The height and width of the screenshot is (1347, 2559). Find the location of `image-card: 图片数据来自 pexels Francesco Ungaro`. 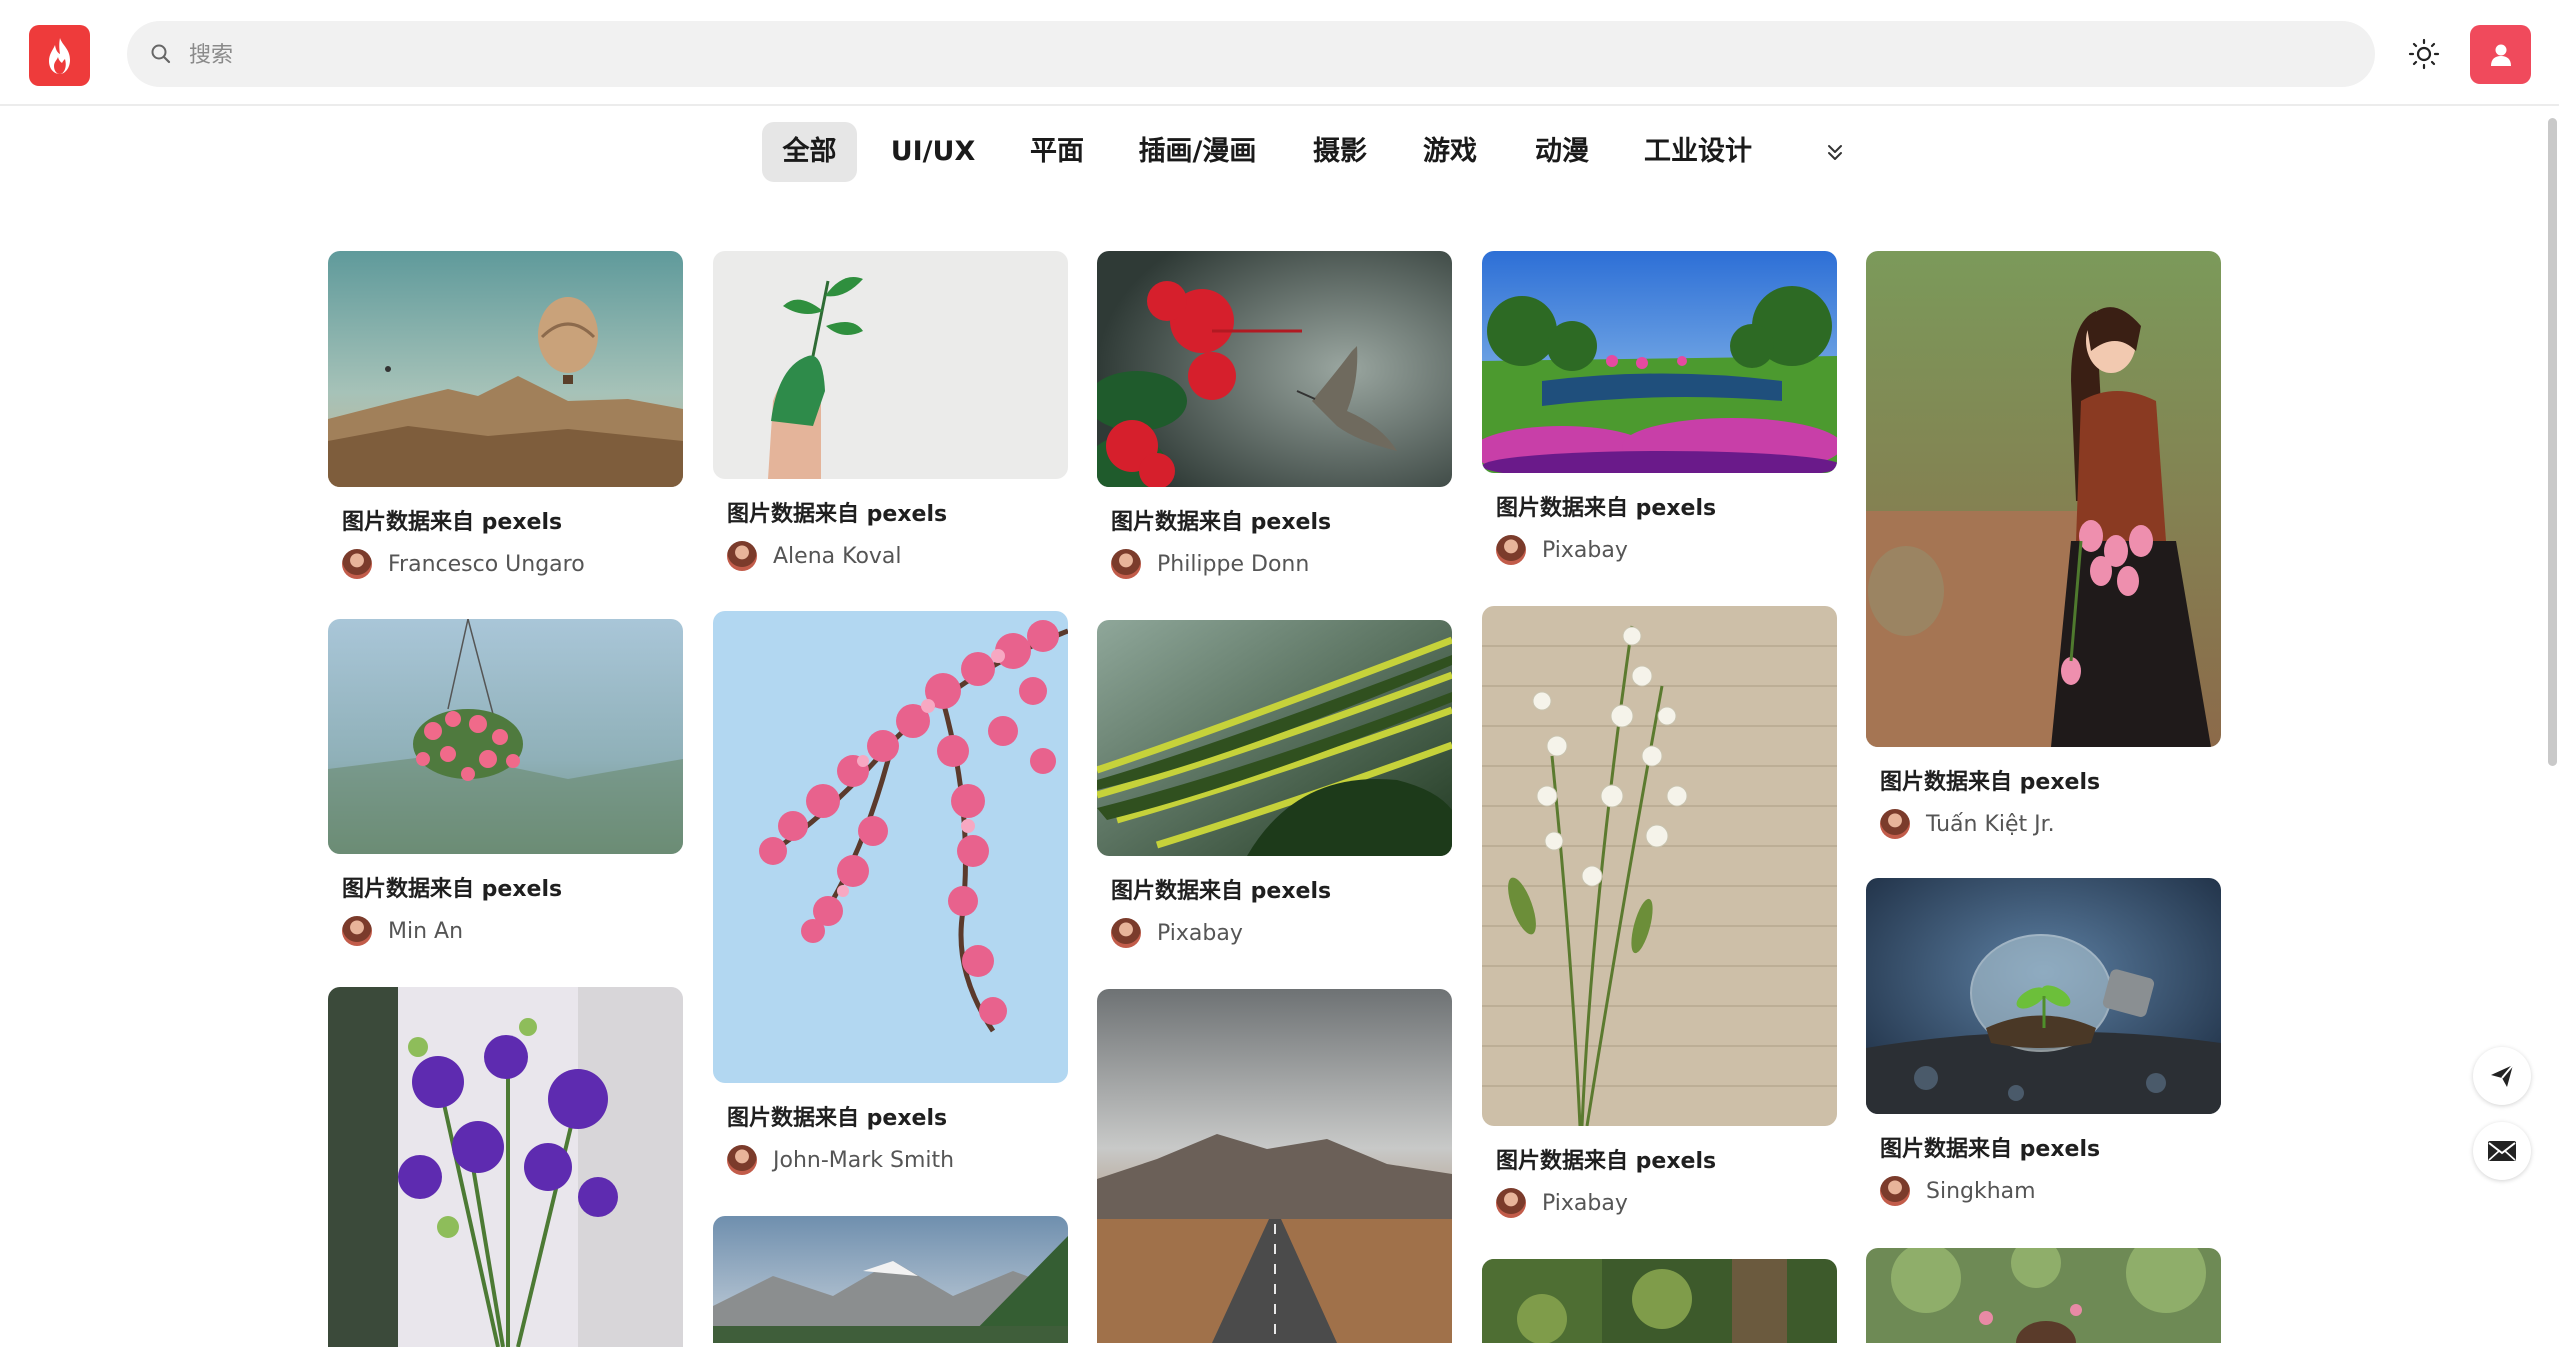

image-card: 图片数据来自 pexels Francesco Ungaro is located at coordinates (505, 415).